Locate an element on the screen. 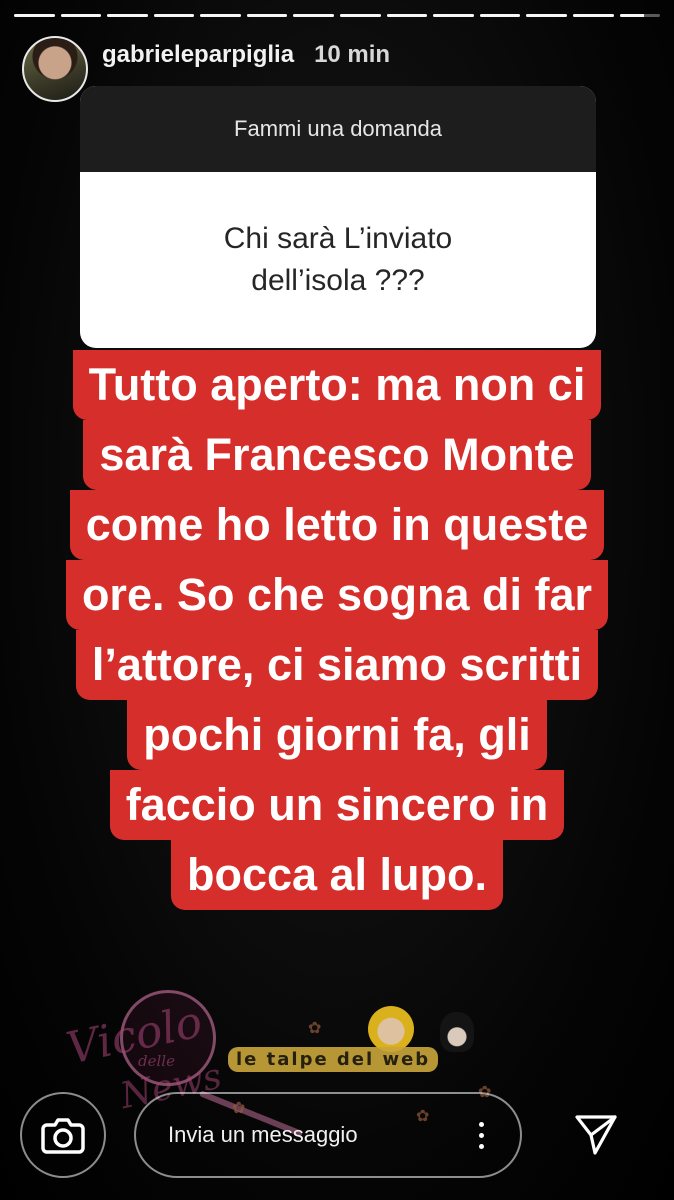 This screenshot has width=674, height=1200. send-button is located at coordinates (596, 1134).